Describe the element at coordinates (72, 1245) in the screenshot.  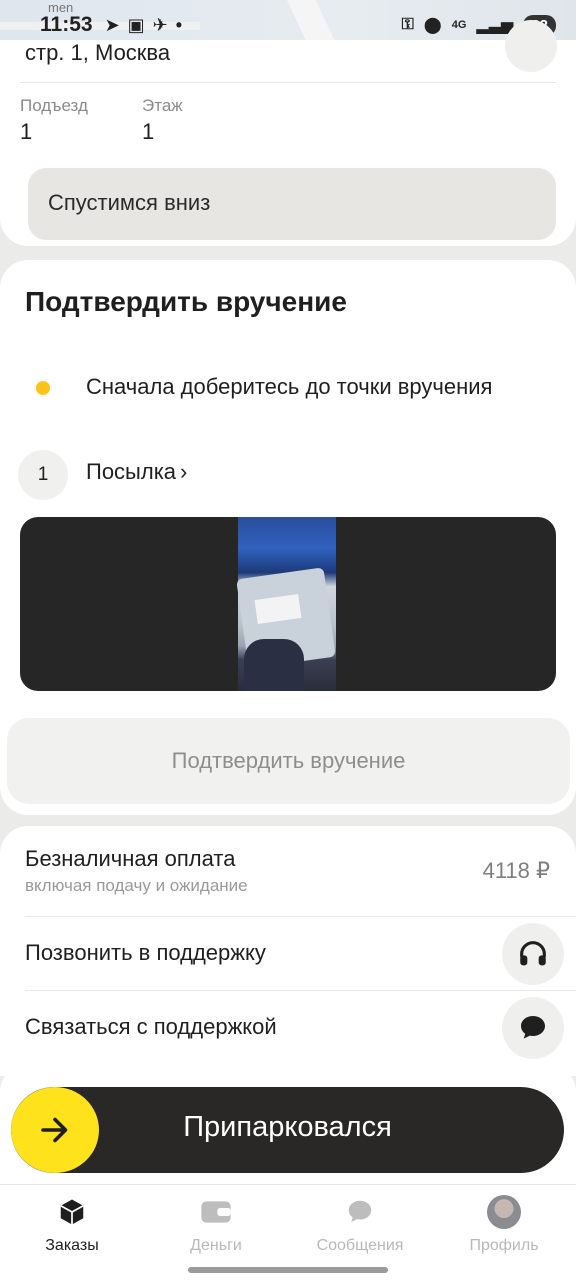
I see `nav-label: Заказы` at that location.